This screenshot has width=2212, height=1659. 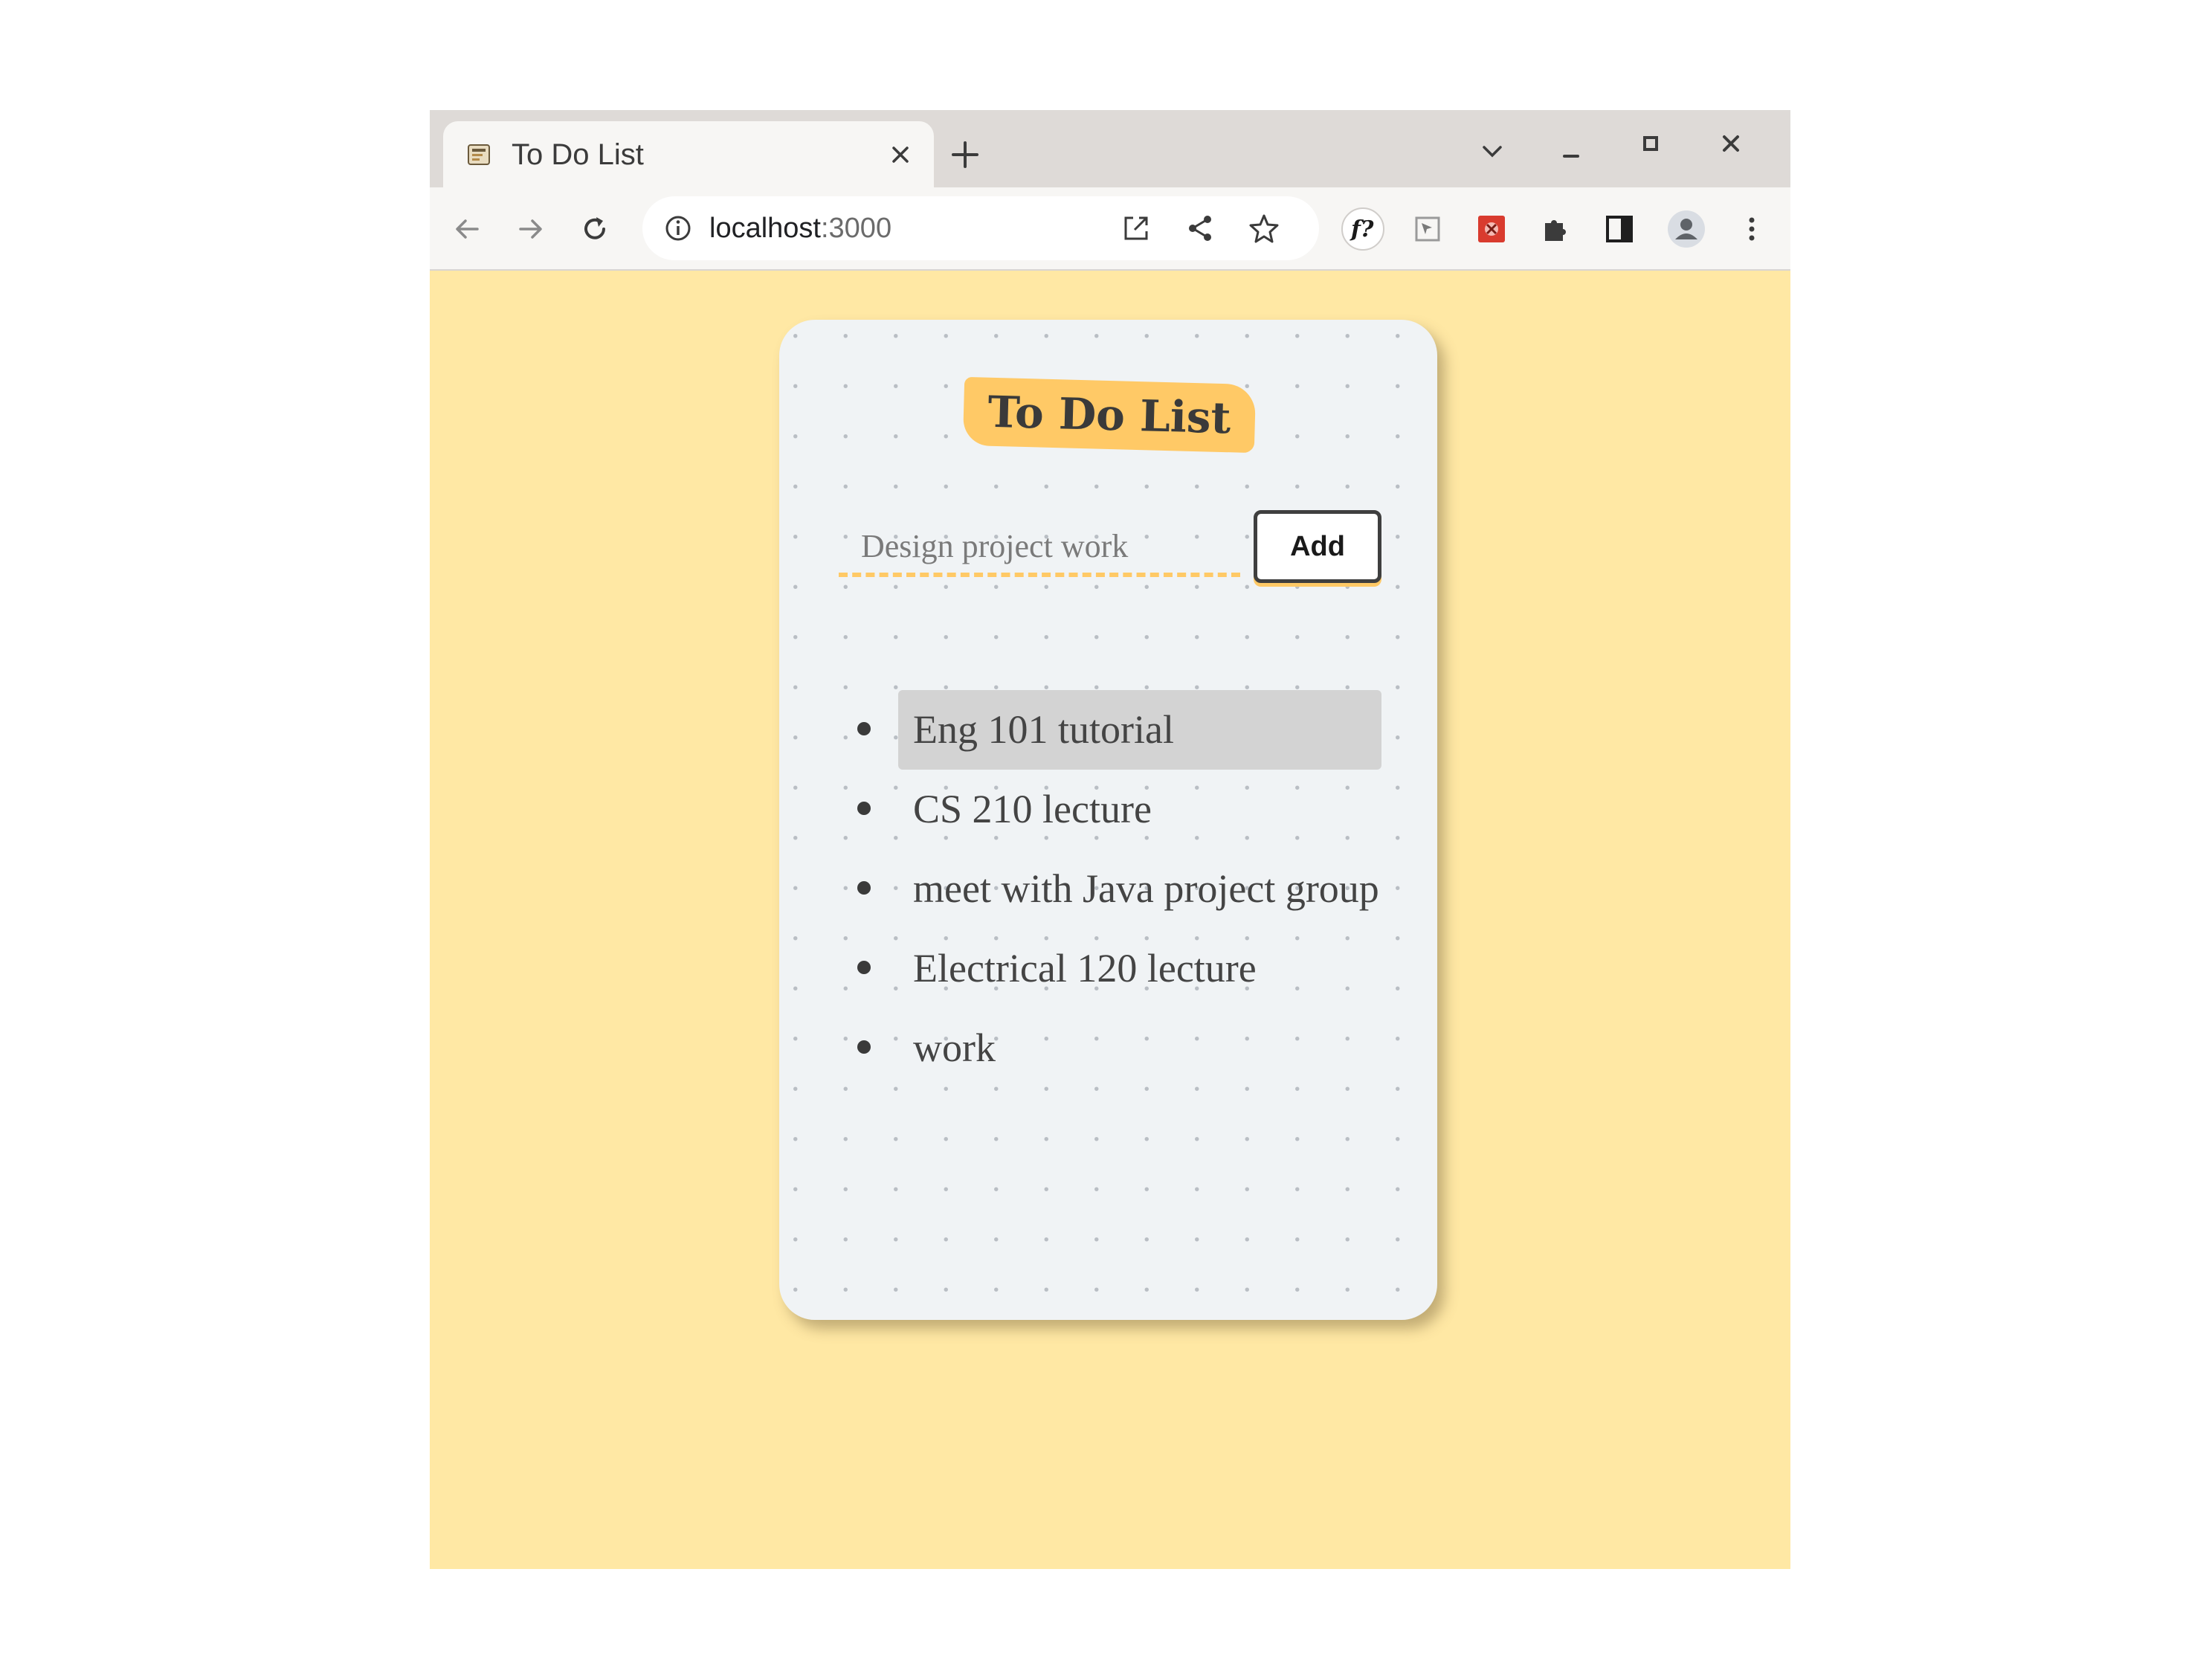 What do you see at coordinates (954, 1048) in the screenshot?
I see `task-text: work` at bounding box center [954, 1048].